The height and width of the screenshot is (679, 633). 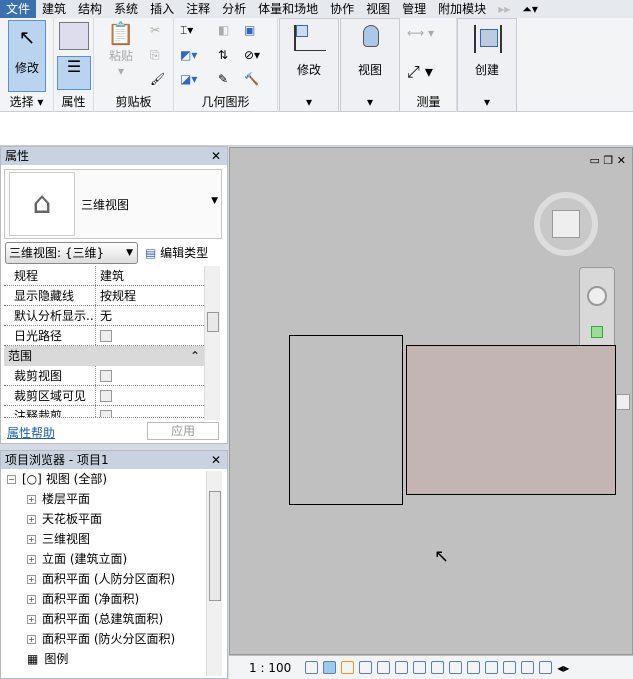 What do you see at coordinates (126, 9) in the screenshot?
I see `menu-systems: 系统` at bounding box center [126, 9].